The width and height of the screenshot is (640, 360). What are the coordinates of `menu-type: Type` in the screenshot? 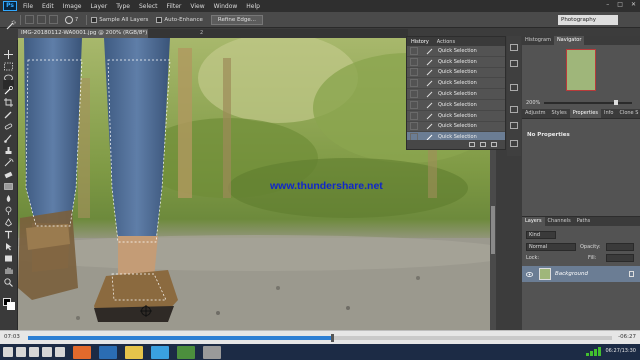 It's located at (123, 6).